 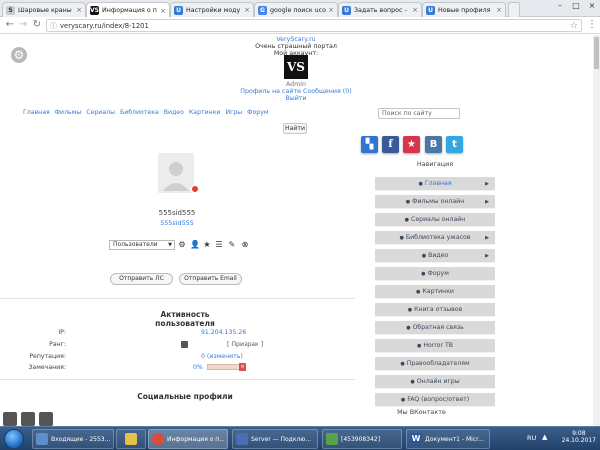 I want to click on sidebar-nav-item: ● Сериалы онлайн, so click(x=435, y=220).